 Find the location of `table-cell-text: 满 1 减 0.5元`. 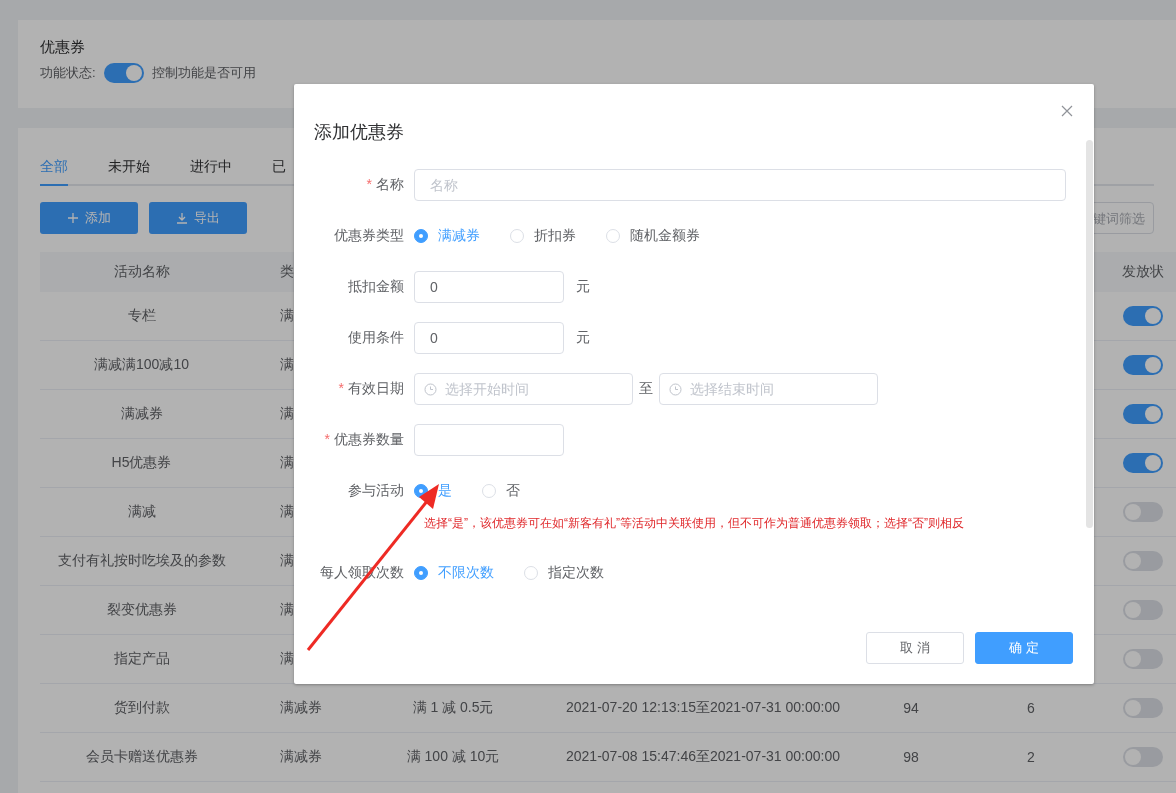

table-cell-text: 满 1 减 0.5元 is located at coordinates (453, 708).